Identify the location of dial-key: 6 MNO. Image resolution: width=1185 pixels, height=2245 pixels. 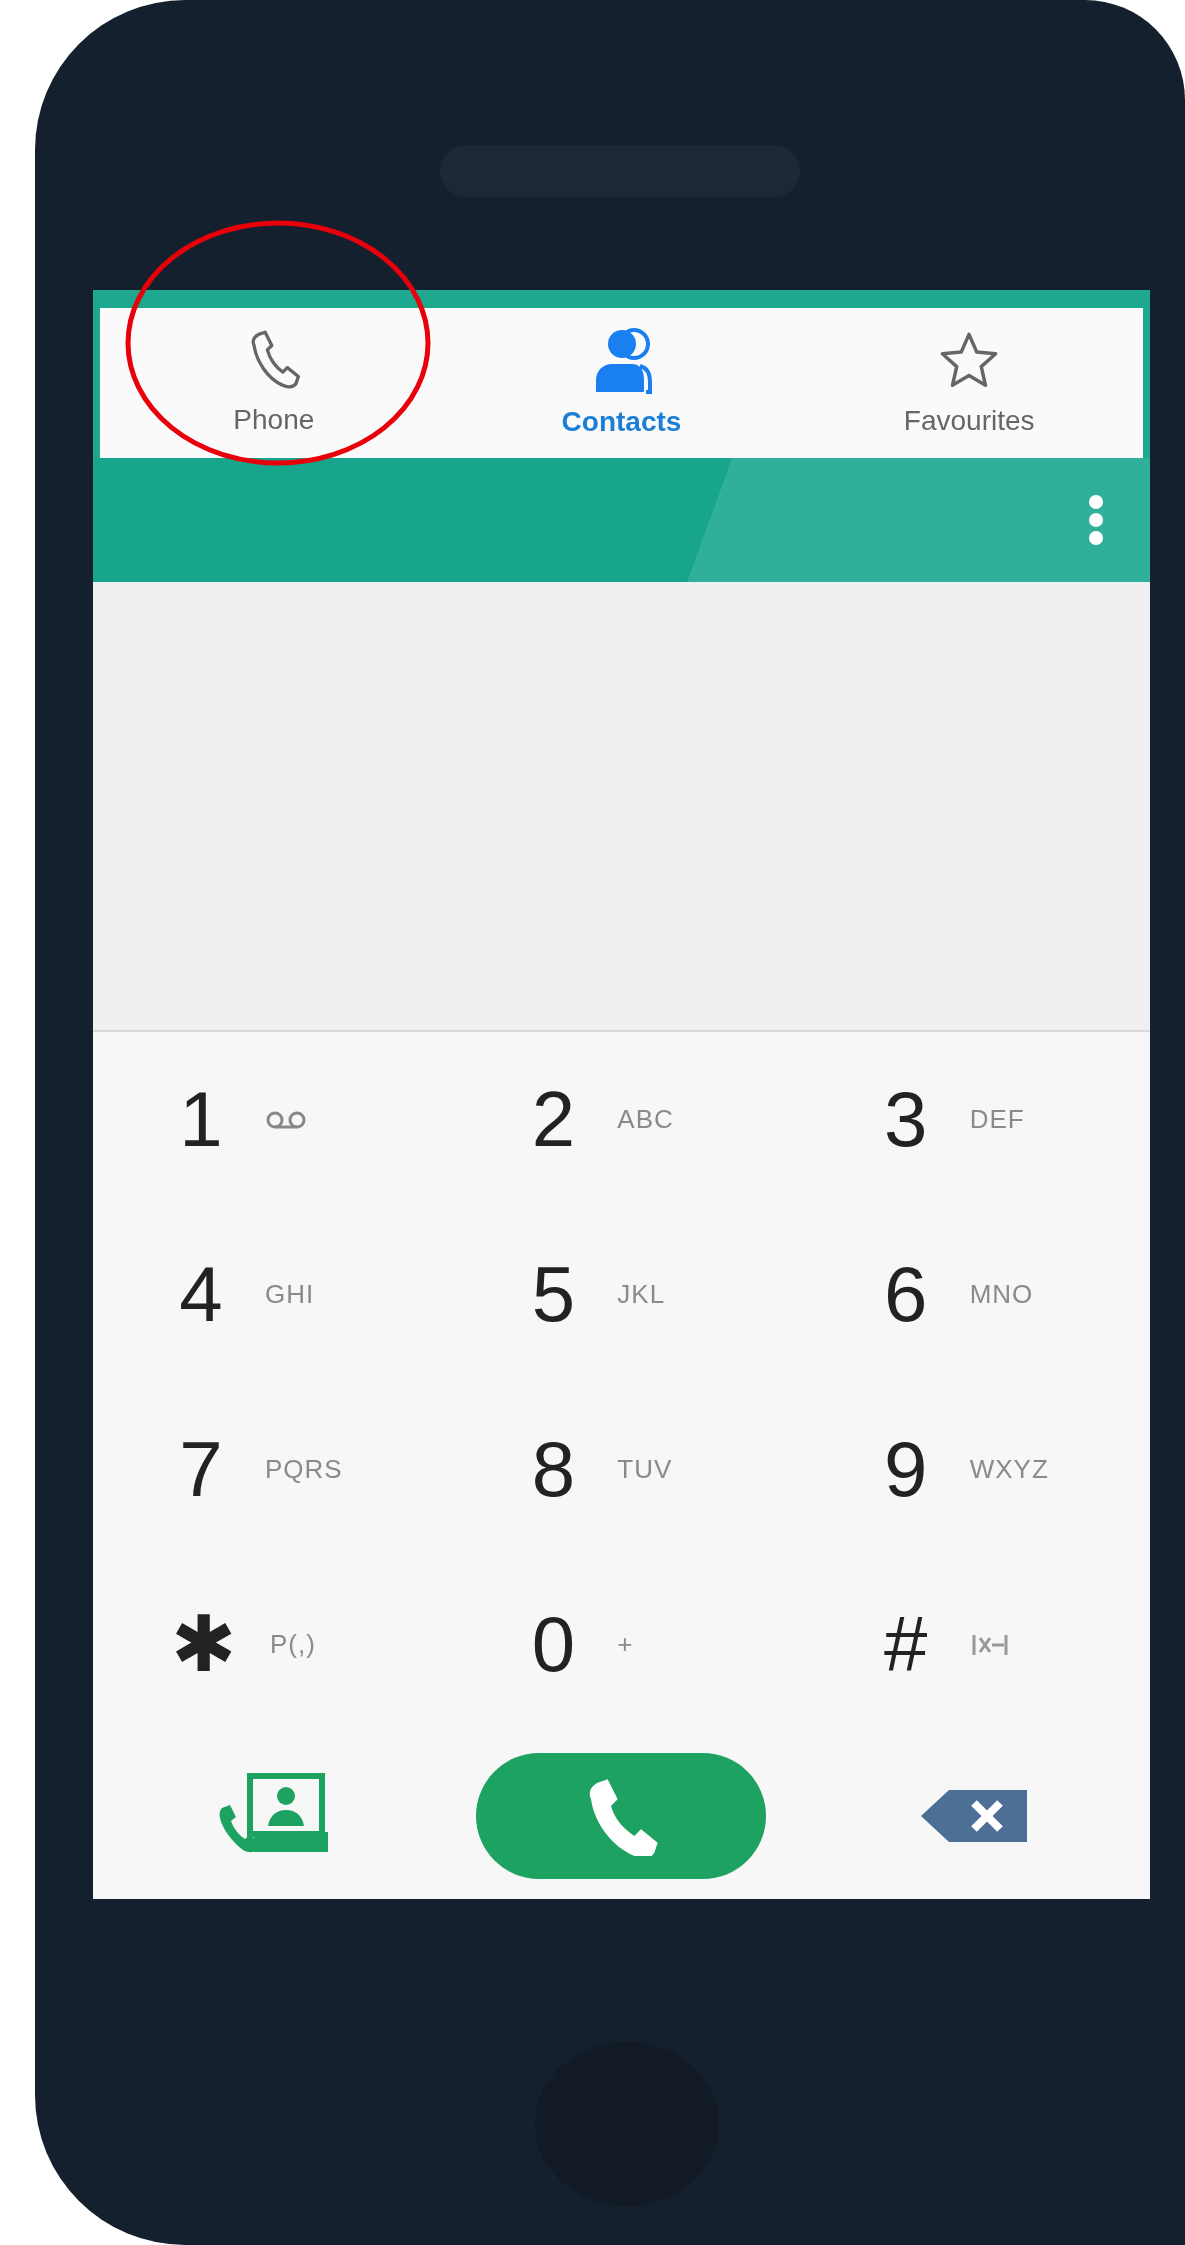
(973, 1294).